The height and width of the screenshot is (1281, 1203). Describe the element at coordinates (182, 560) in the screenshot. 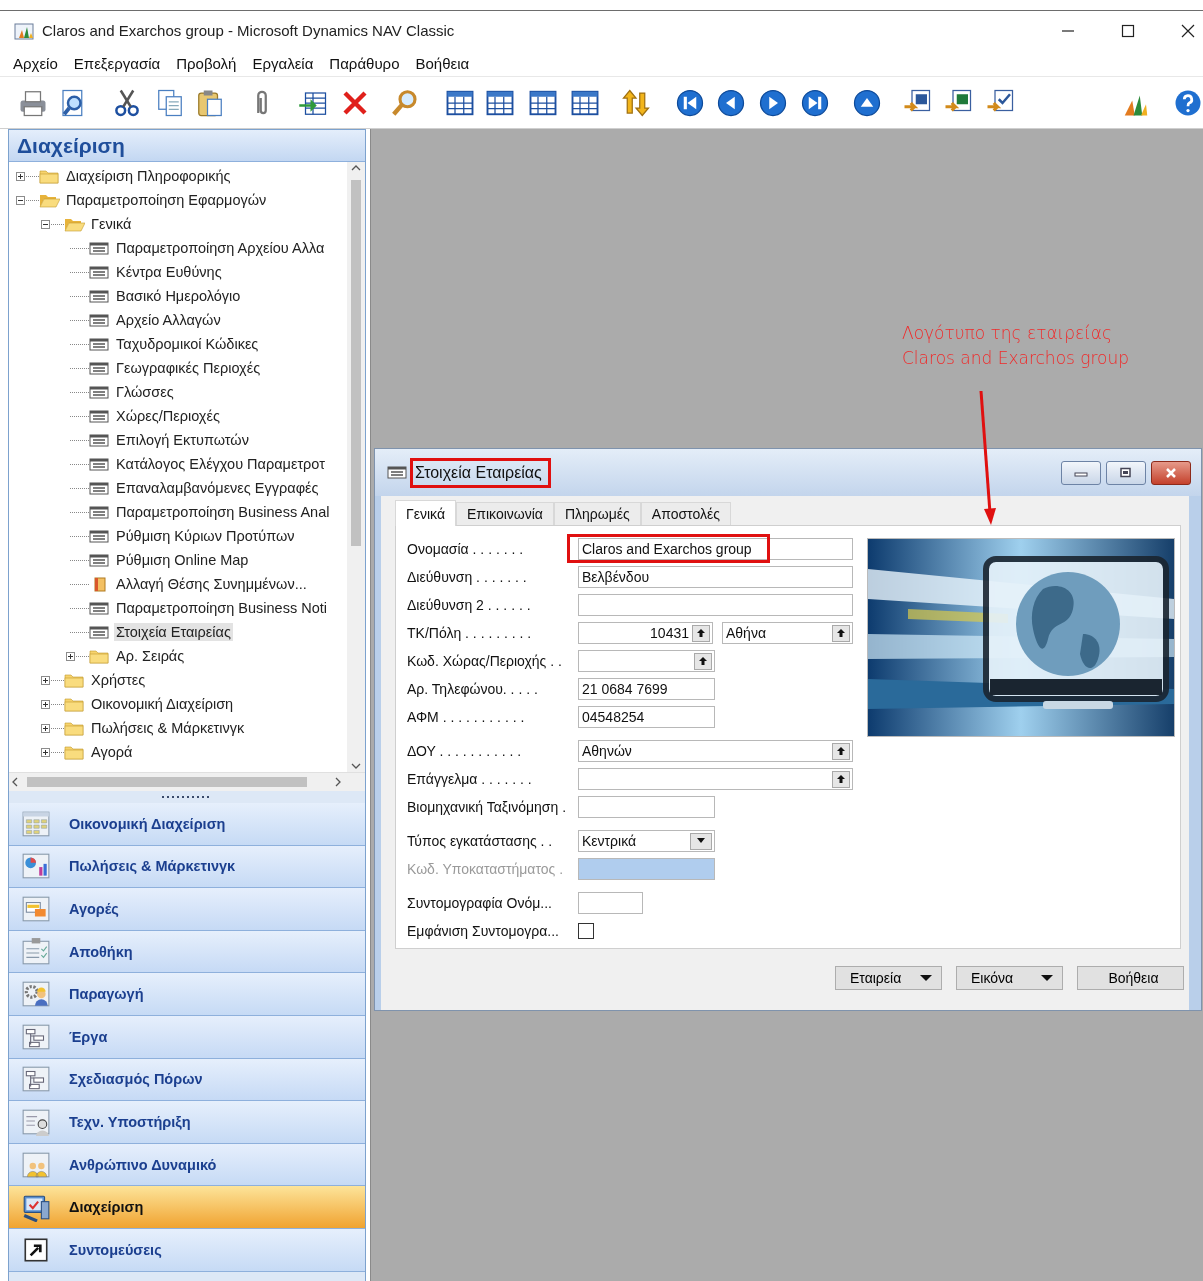

I see `tree-item: Ρύθμιση Online Map` at that location.